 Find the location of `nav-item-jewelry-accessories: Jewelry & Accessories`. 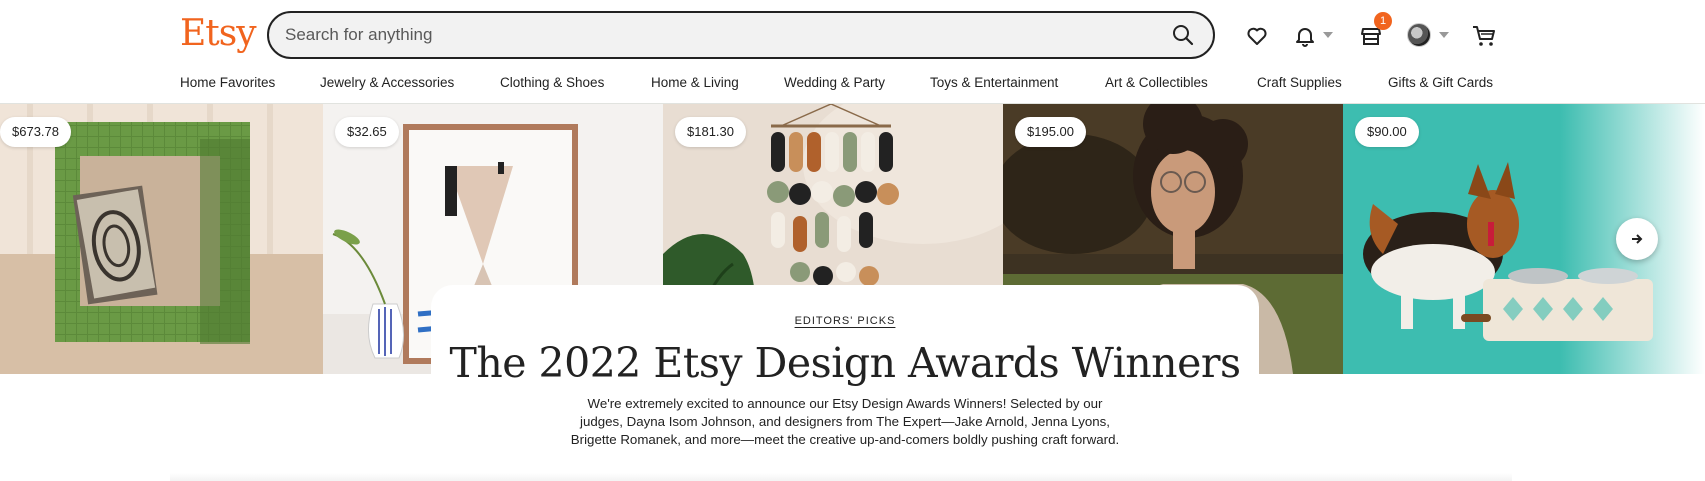

nav-item-jewelry-accessories: Jewelry & Accessories is located at coordinates (387, 83).